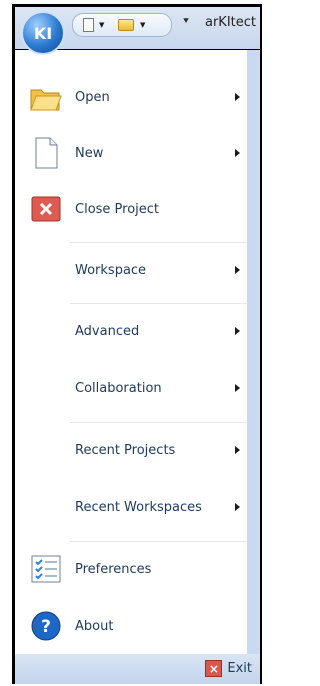  I want to click on menu-item-preferences: Preferences, so click(131, 569).